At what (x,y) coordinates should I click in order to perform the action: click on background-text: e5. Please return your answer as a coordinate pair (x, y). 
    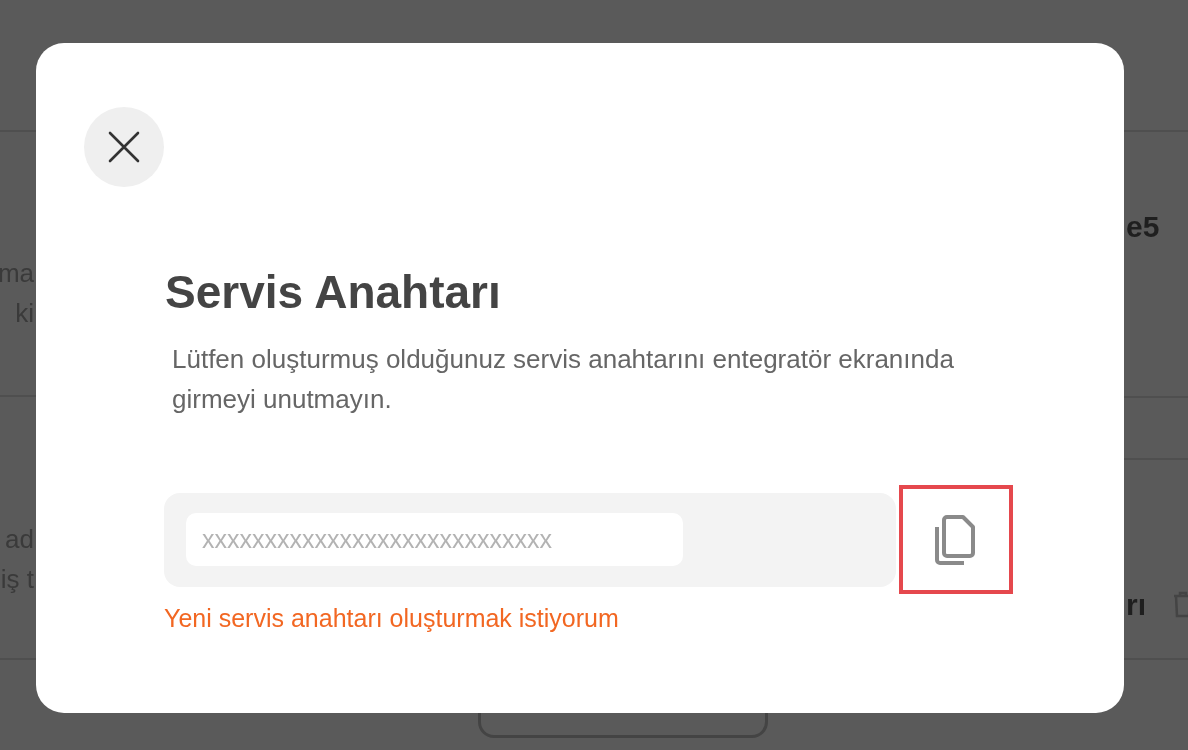
    Looking at the image, I should click on (1143, 227).